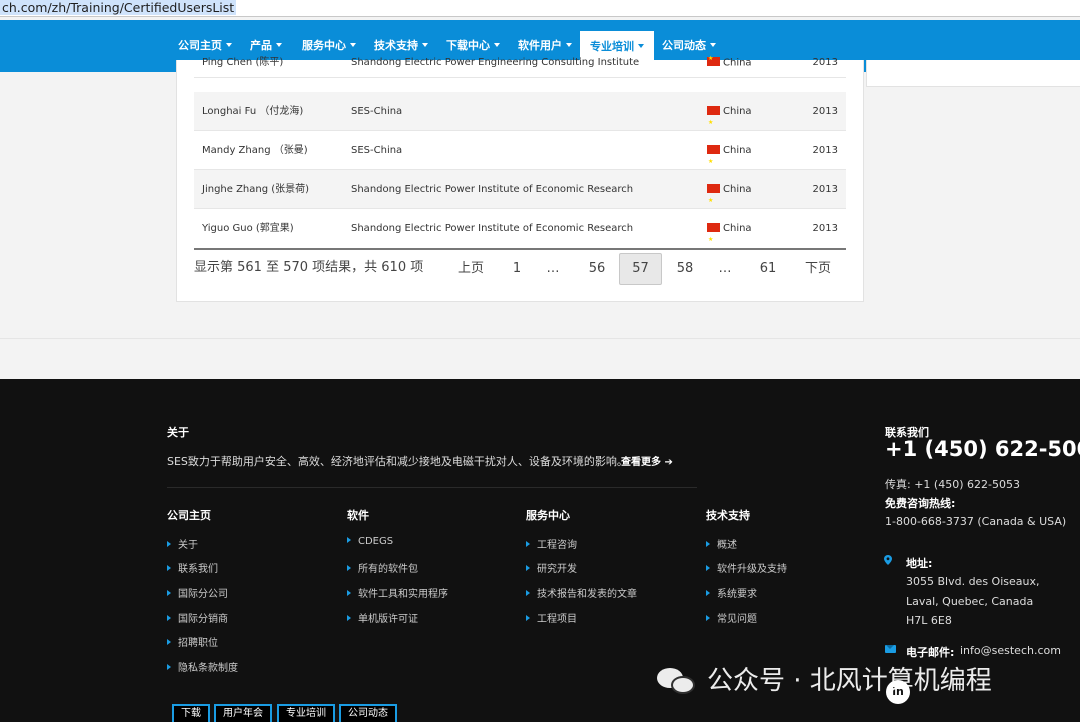 This screenshot has width=1080, height=722. What do you see at coordinates (192, 567) in the screenshot?
I see `footer-link: 联系我们` at bounding box center [192, 567].